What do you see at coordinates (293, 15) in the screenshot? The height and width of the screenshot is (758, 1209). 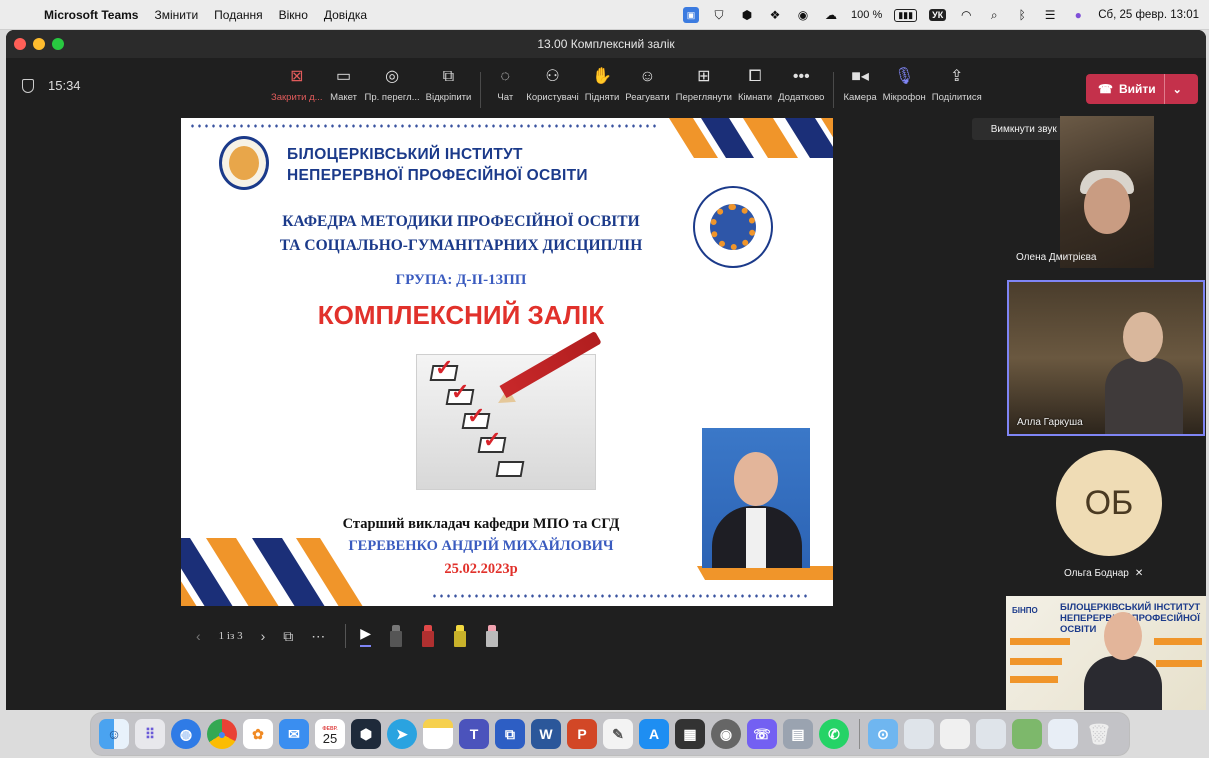 I see `menu-window: Вікно` at bounding box center [293, 15].